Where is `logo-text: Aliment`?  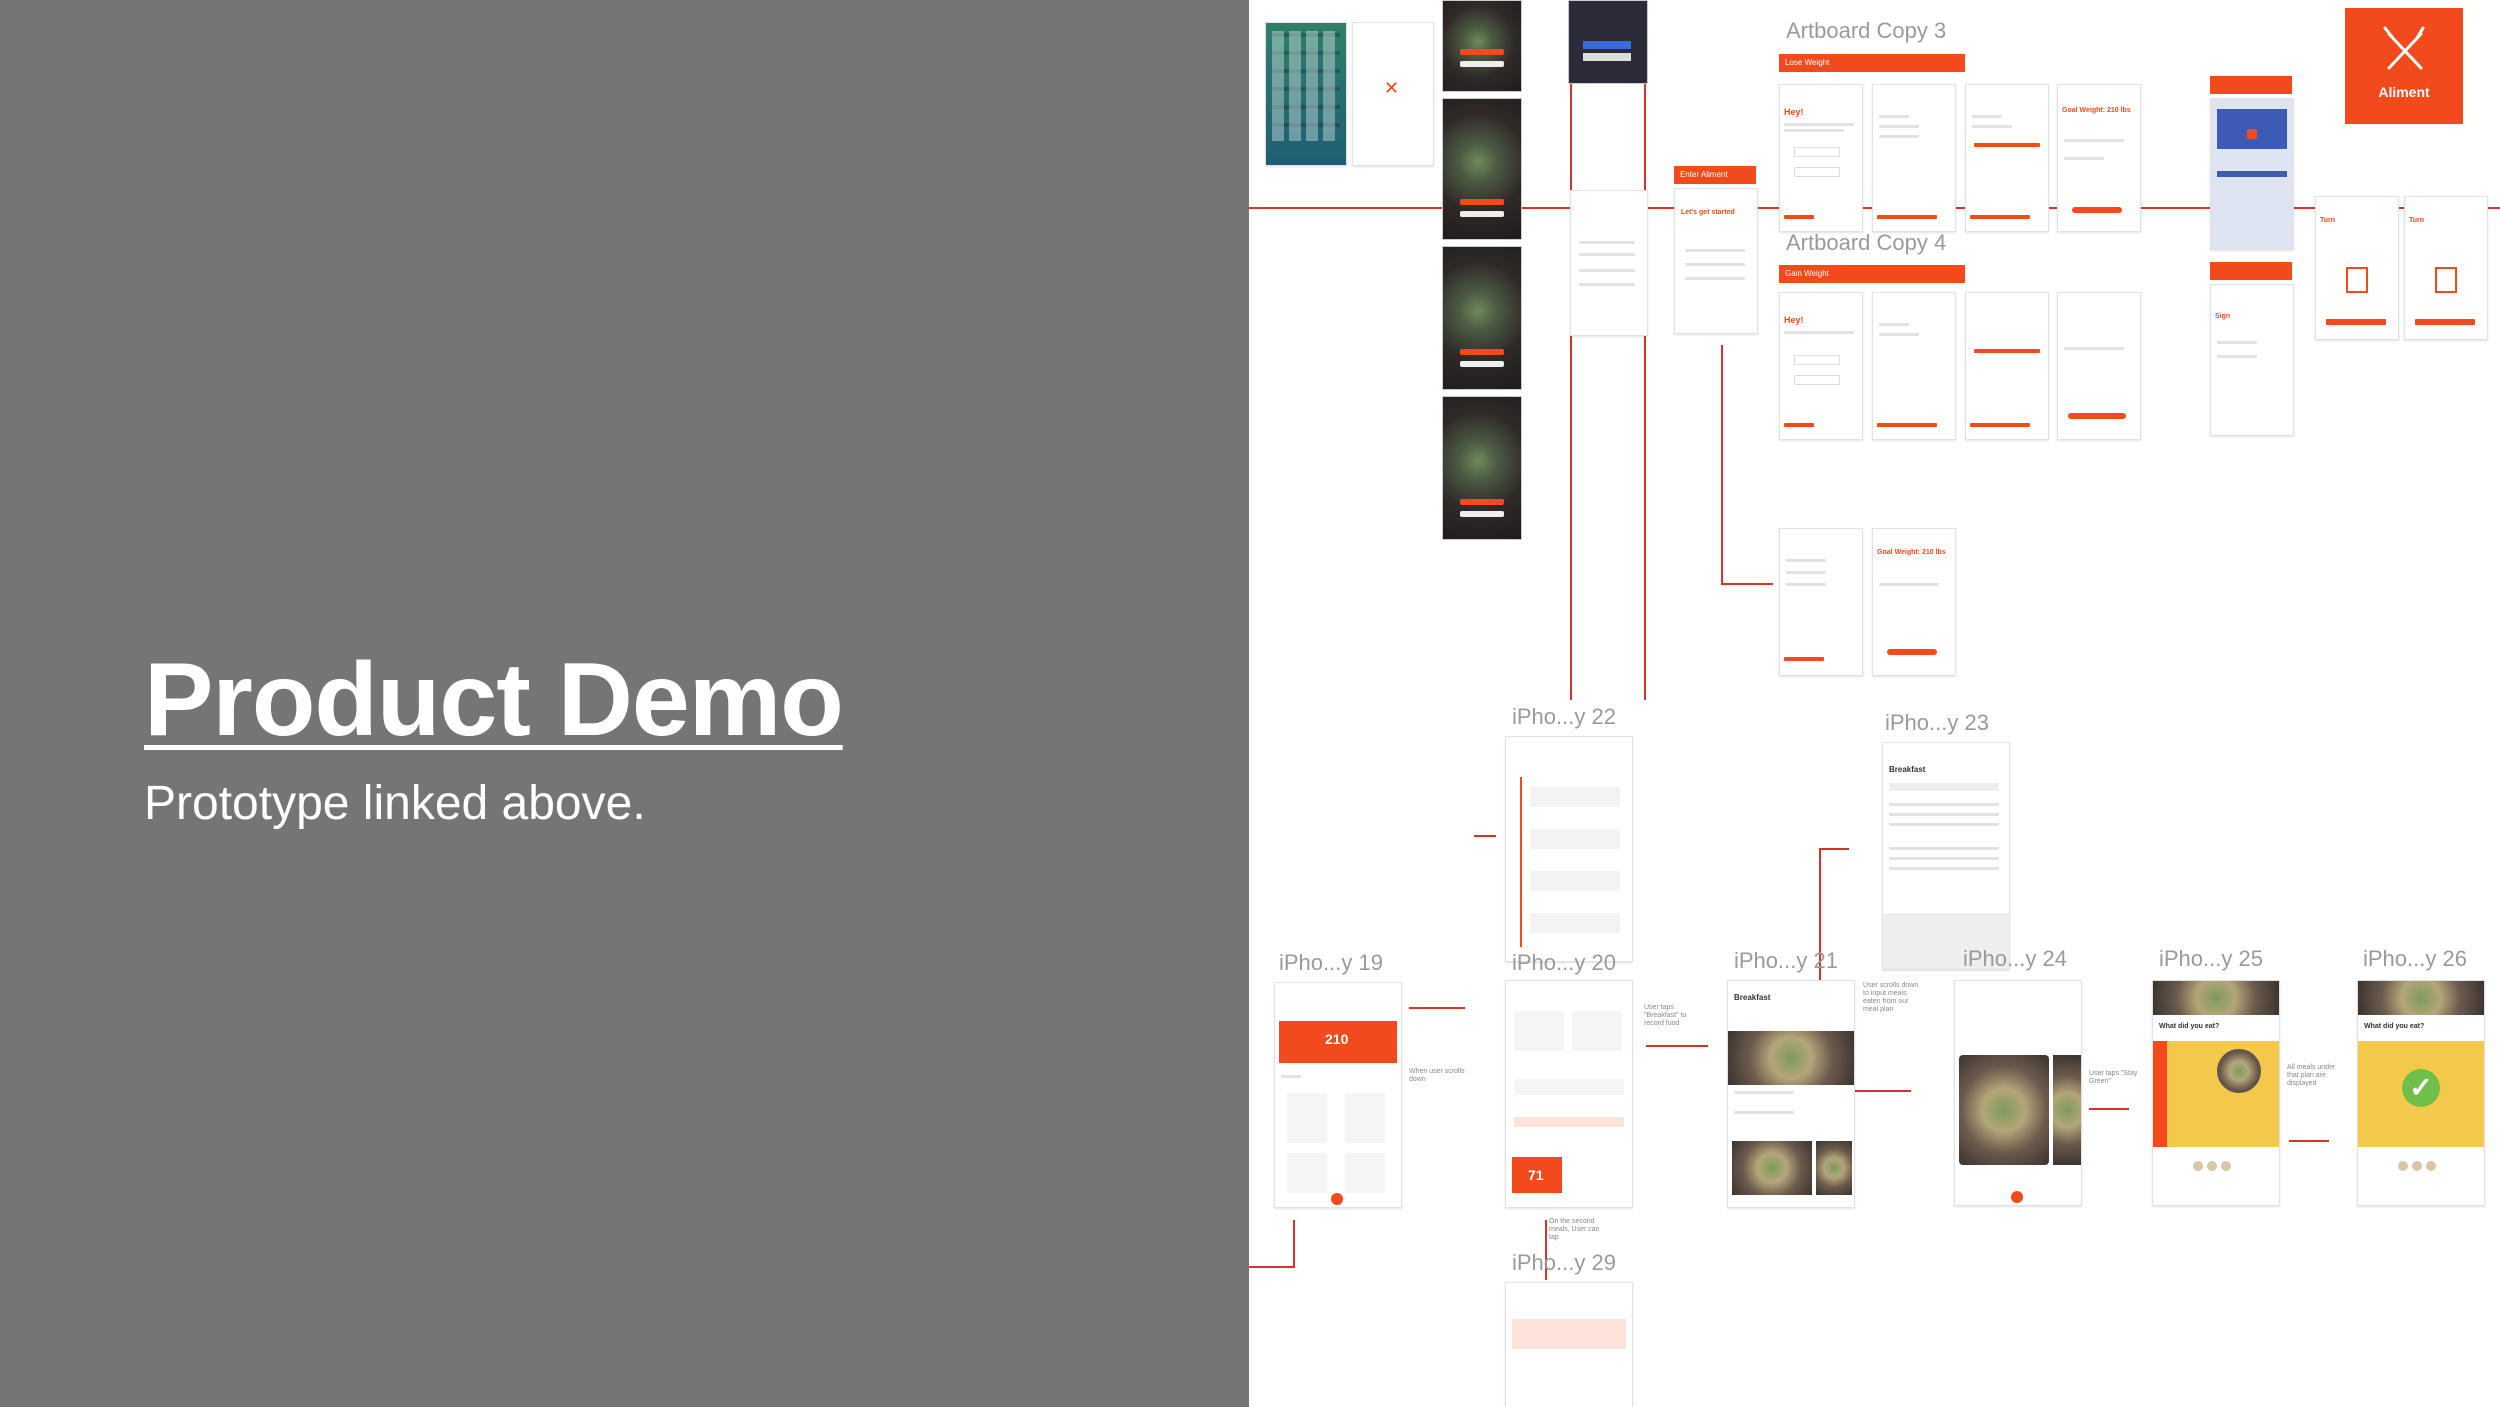
logo-text: Aliment is located at coordinates (2404, 92).